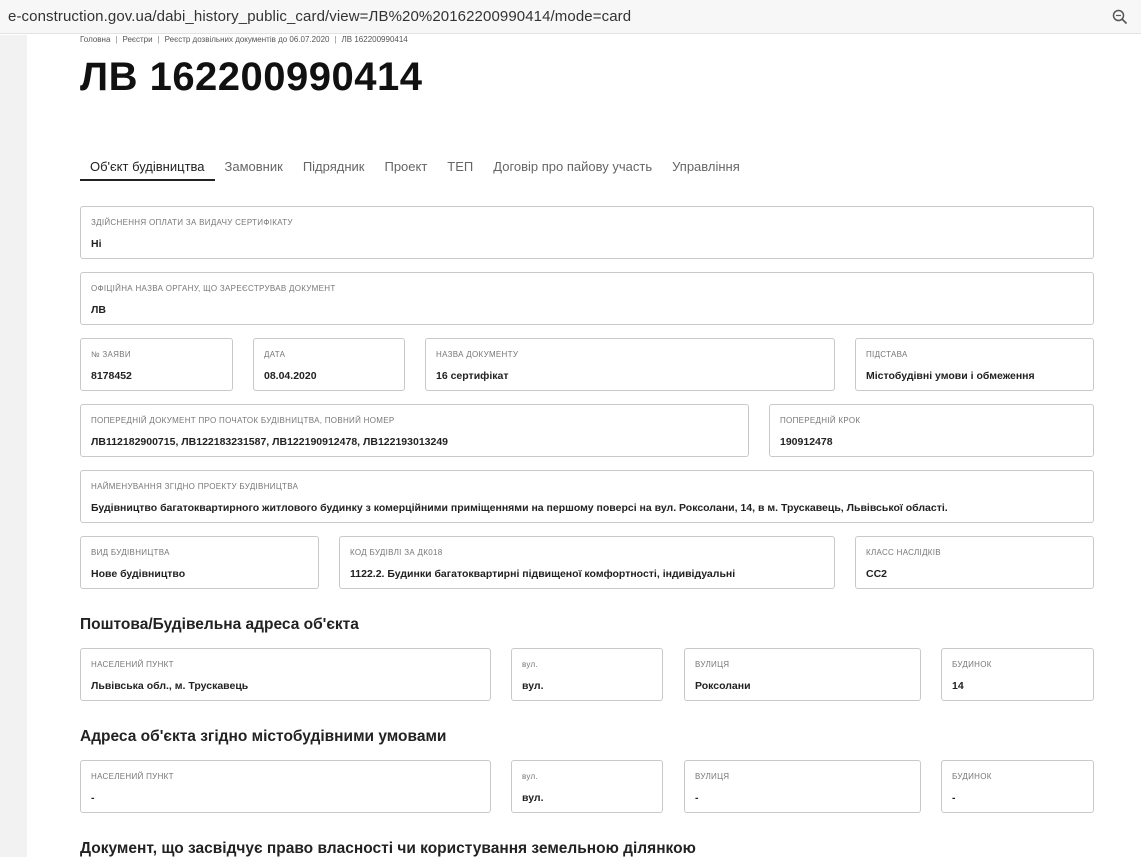  I want to click on postal-street-field: Вулиця Роксолани, so click(802, 674).